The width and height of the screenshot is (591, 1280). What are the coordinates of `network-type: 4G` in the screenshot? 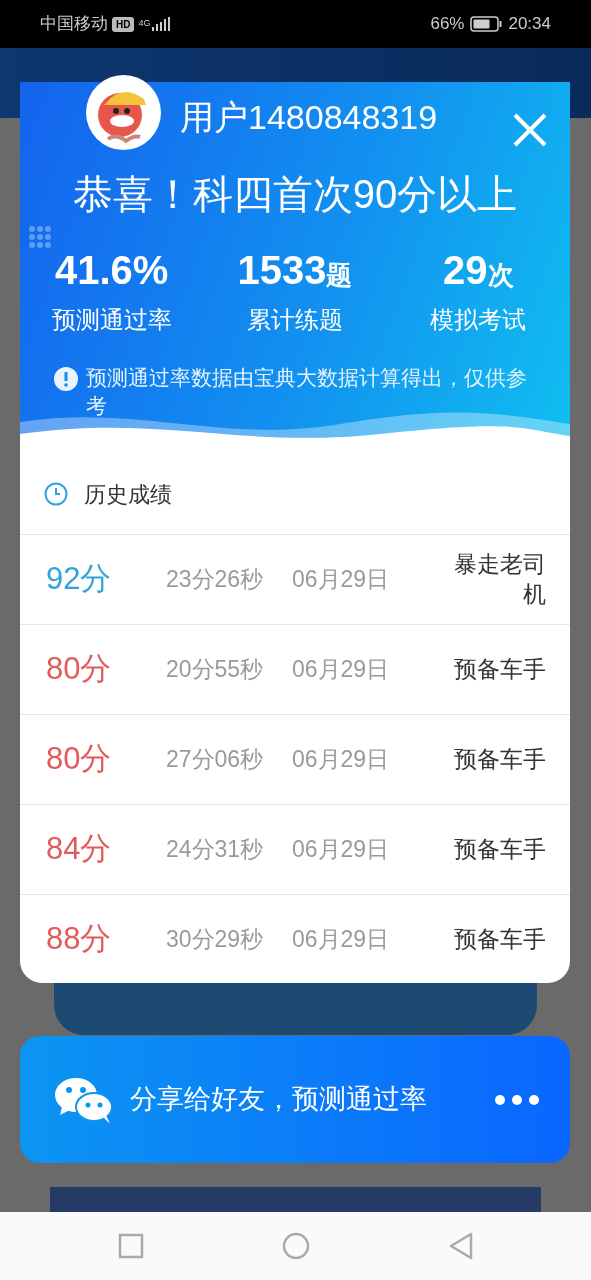 It's located at (144, 24).